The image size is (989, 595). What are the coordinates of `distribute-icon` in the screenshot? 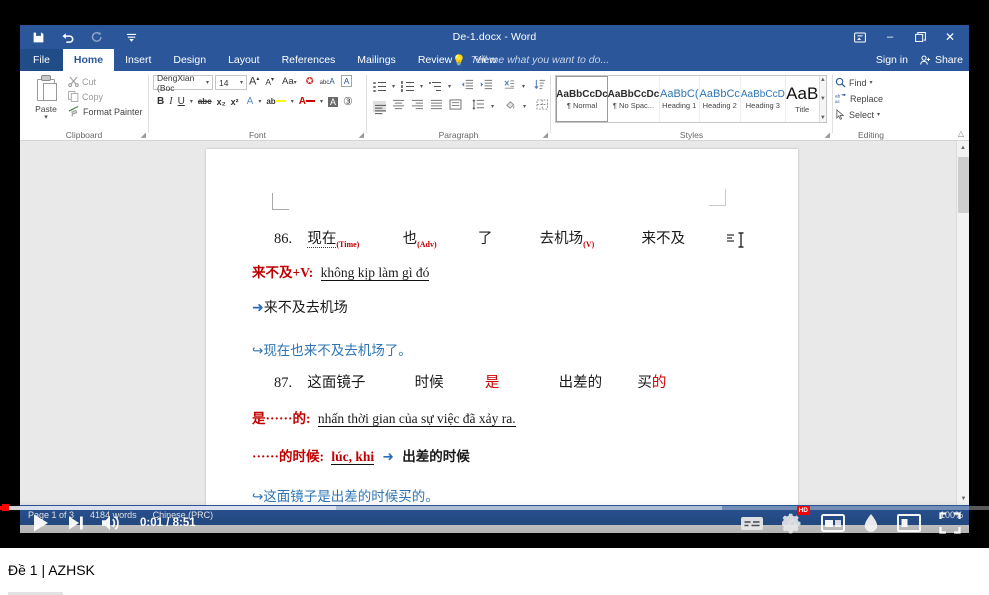 It's located at (455, 106).